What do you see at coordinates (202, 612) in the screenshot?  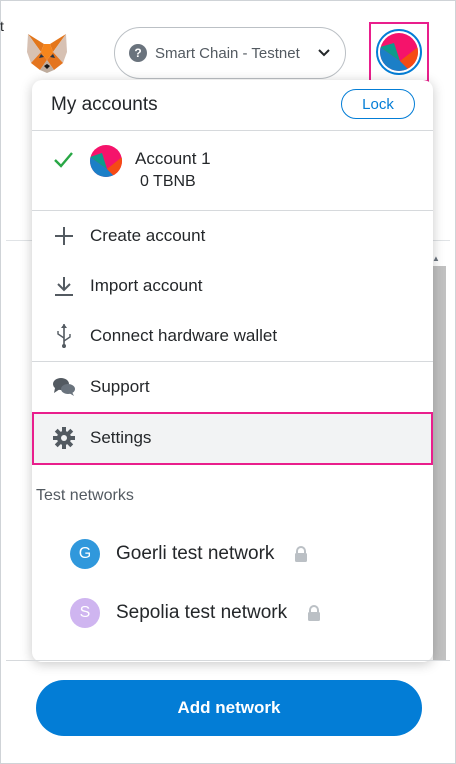 I see `network-name: Sepolia test network` at bounding box center [202, 612].